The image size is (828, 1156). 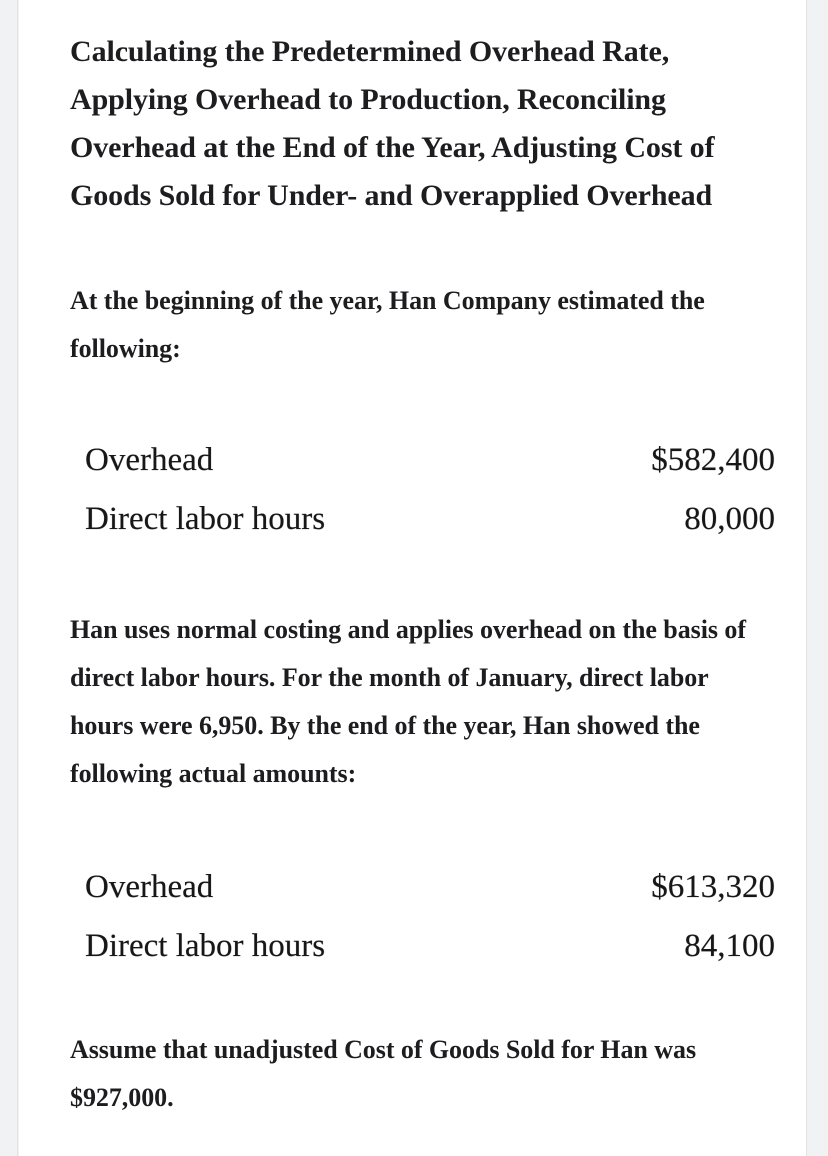 What do you see at coordinates (729, 946) in the screenshot?
I see `table-cell-value: 84,100` at bounding box center [729, 946].